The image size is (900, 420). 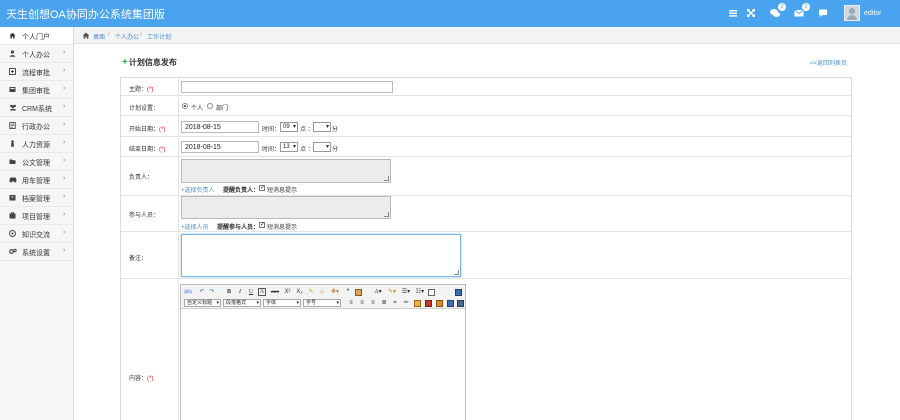 What do you see at coordinates (13, 251) in the screenshot?
I see `gears-icon` at bounding box center [13, 251].